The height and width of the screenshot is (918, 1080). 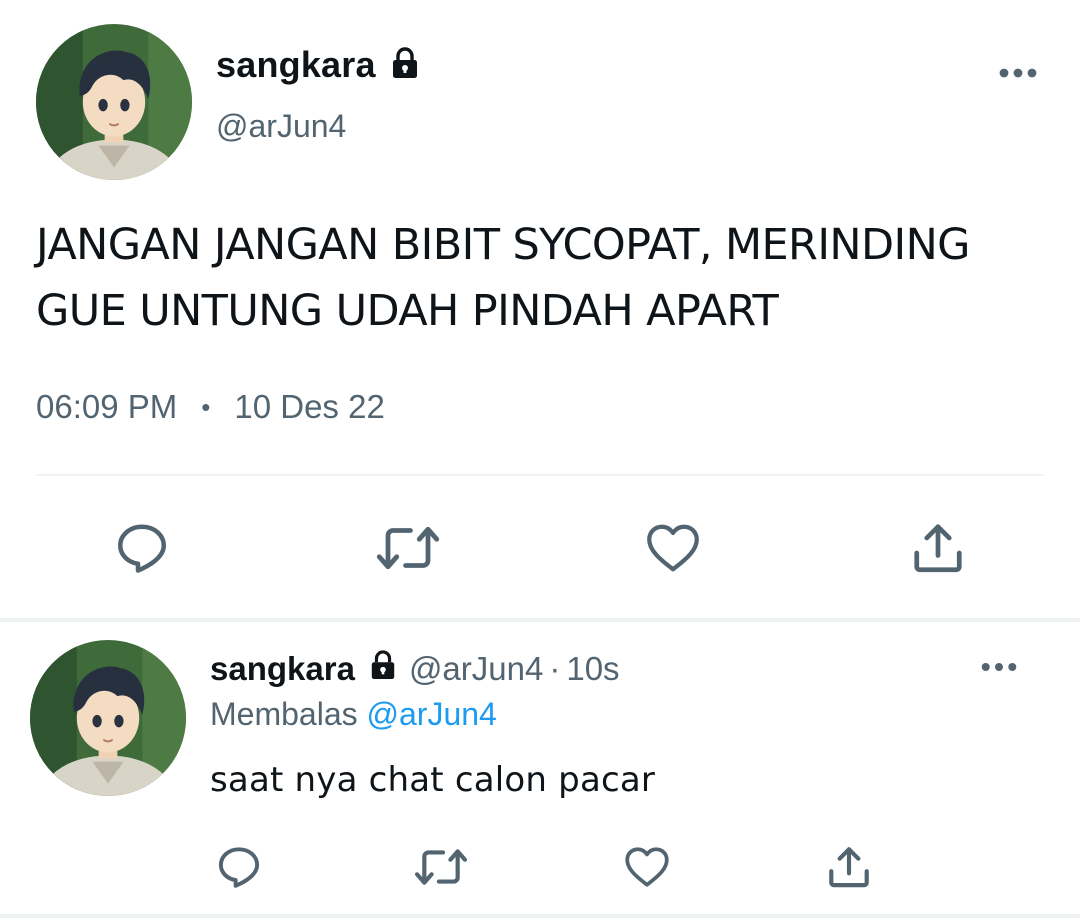 I want to click on tweet-timestamp: 06:09 PM • 10 Des 22, so click(x=210, y=407).